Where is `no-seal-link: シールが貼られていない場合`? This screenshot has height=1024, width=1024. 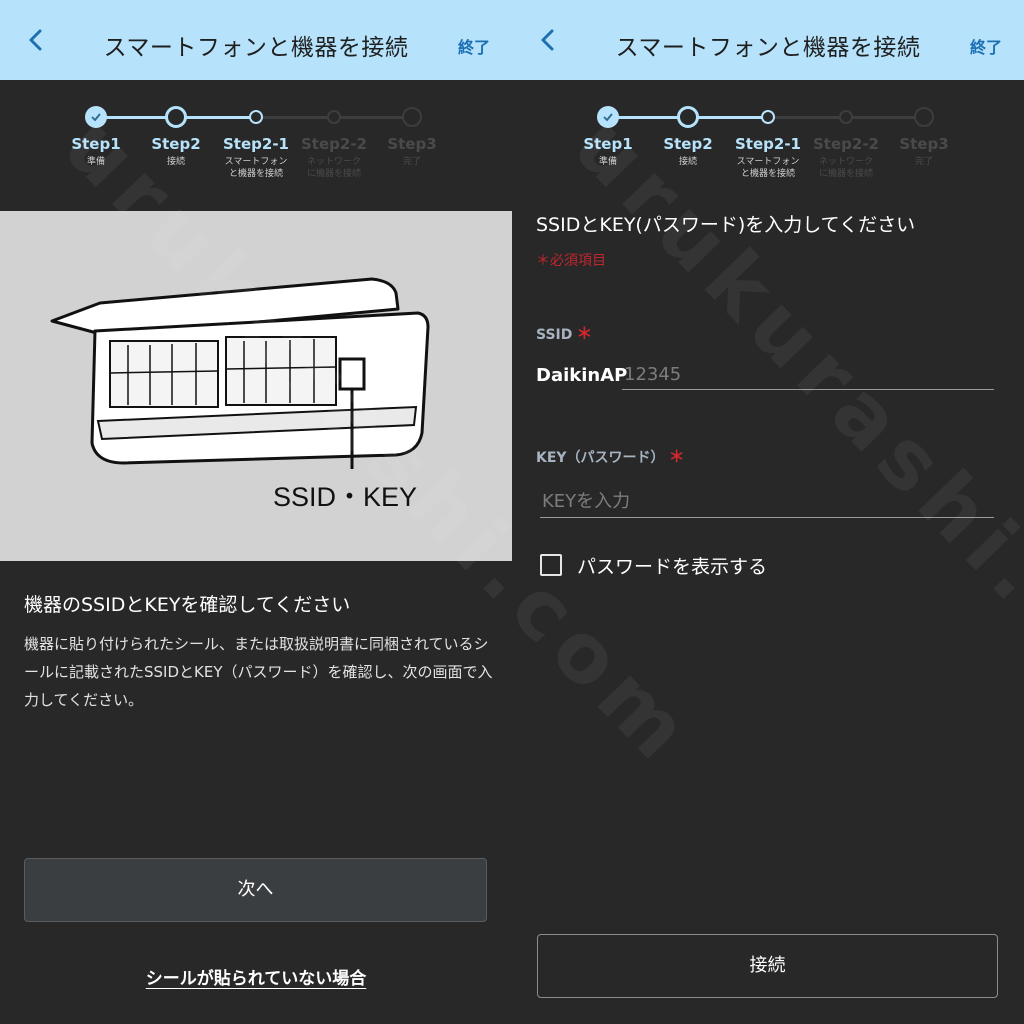 no-seal-link: シールが貼られていない場合 is located at coordinates (256, 976).